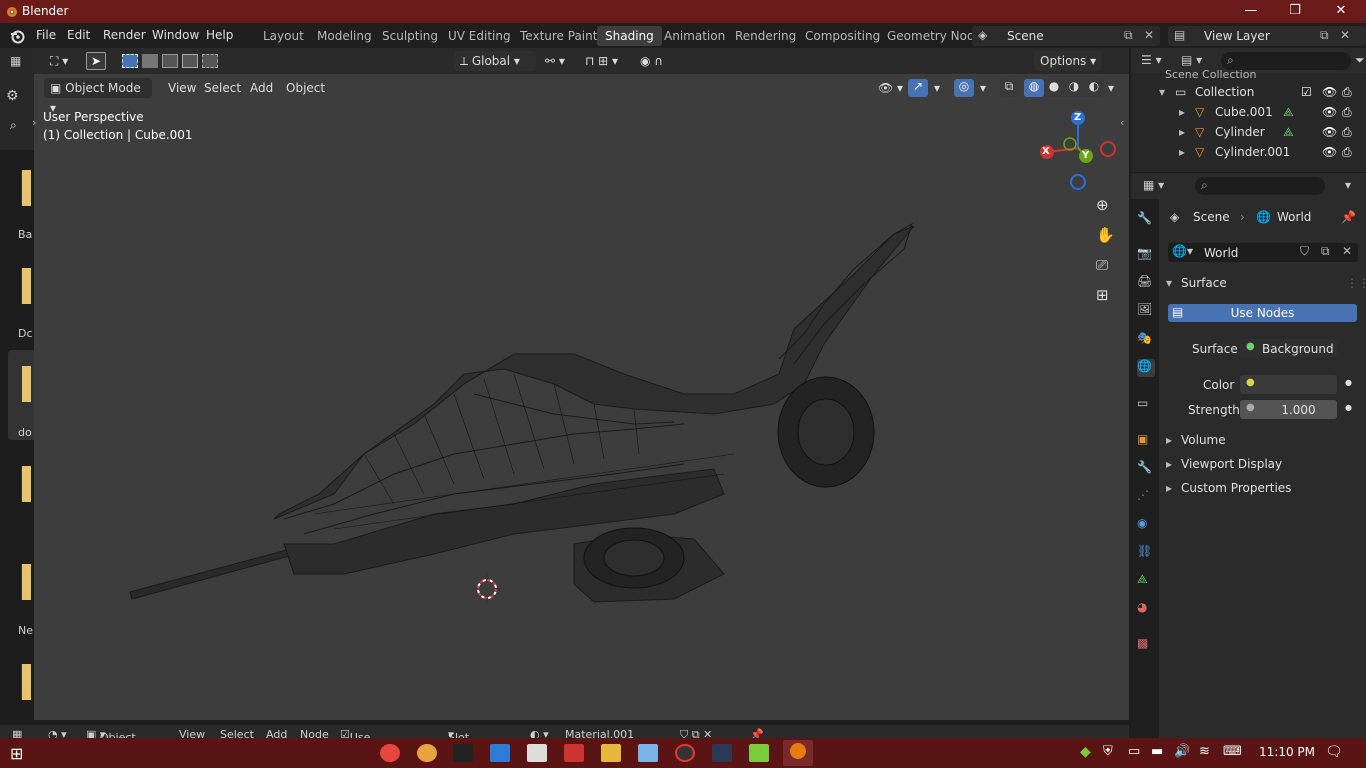  I want to click on minecraft-icon, so click(759, 753).